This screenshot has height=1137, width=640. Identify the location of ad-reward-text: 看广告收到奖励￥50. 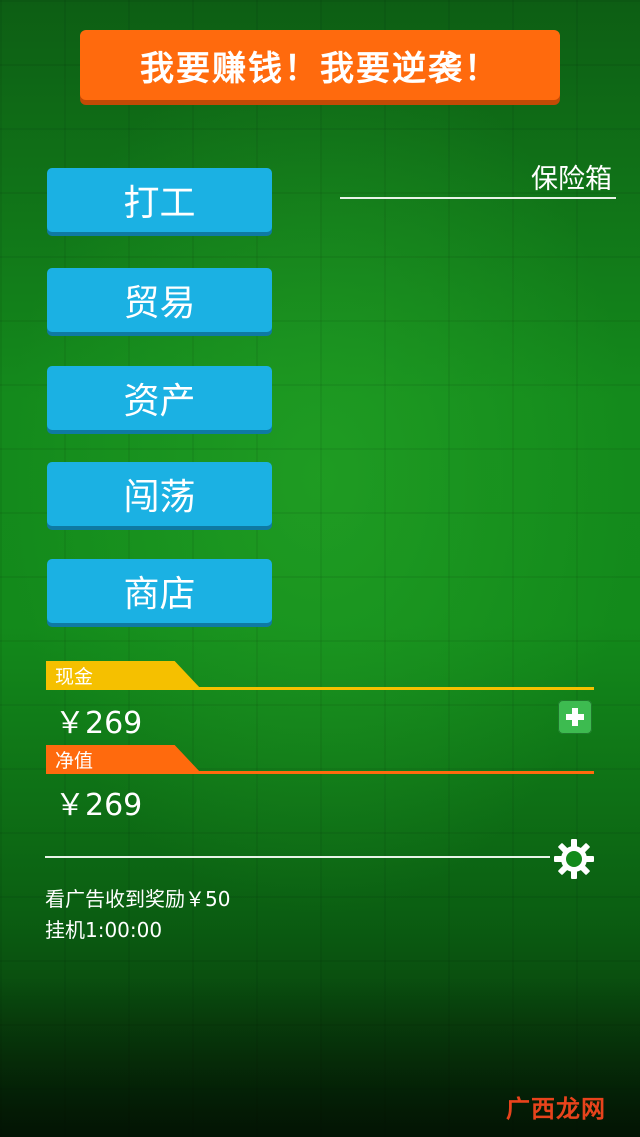
(137, 897).